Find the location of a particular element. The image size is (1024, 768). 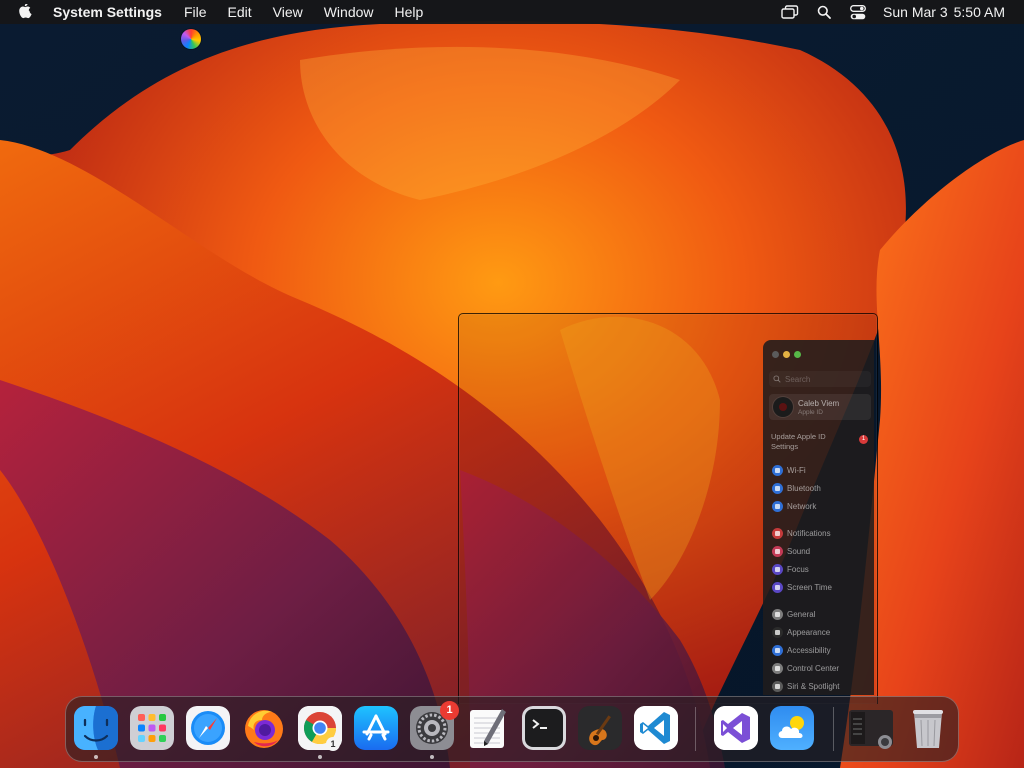

window-controls is located at coordinates (786, 354).